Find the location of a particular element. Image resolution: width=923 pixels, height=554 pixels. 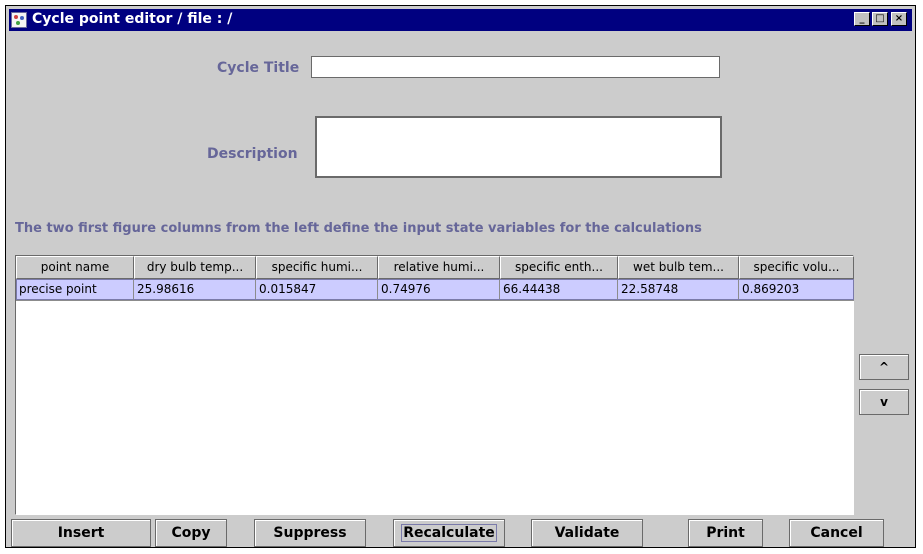

insert-button: Insert is located at coordinates (81, 533).